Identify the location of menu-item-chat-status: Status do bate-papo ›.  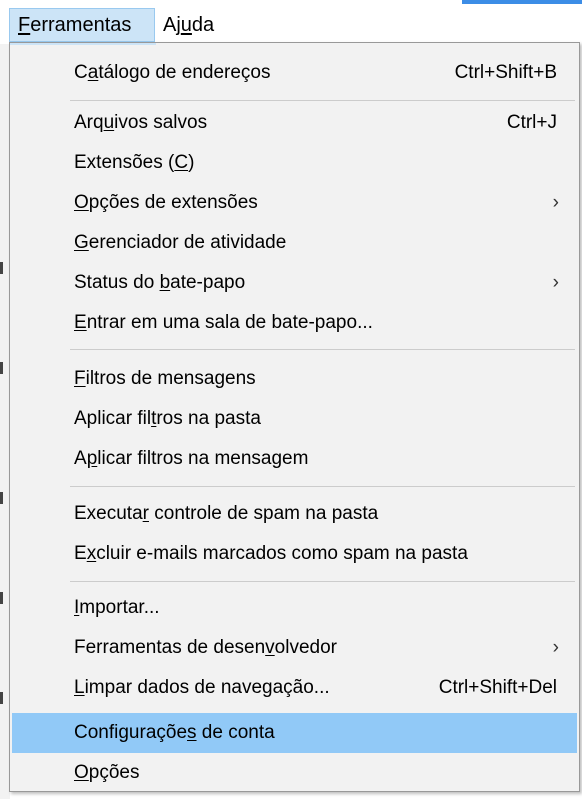
(294, 283).